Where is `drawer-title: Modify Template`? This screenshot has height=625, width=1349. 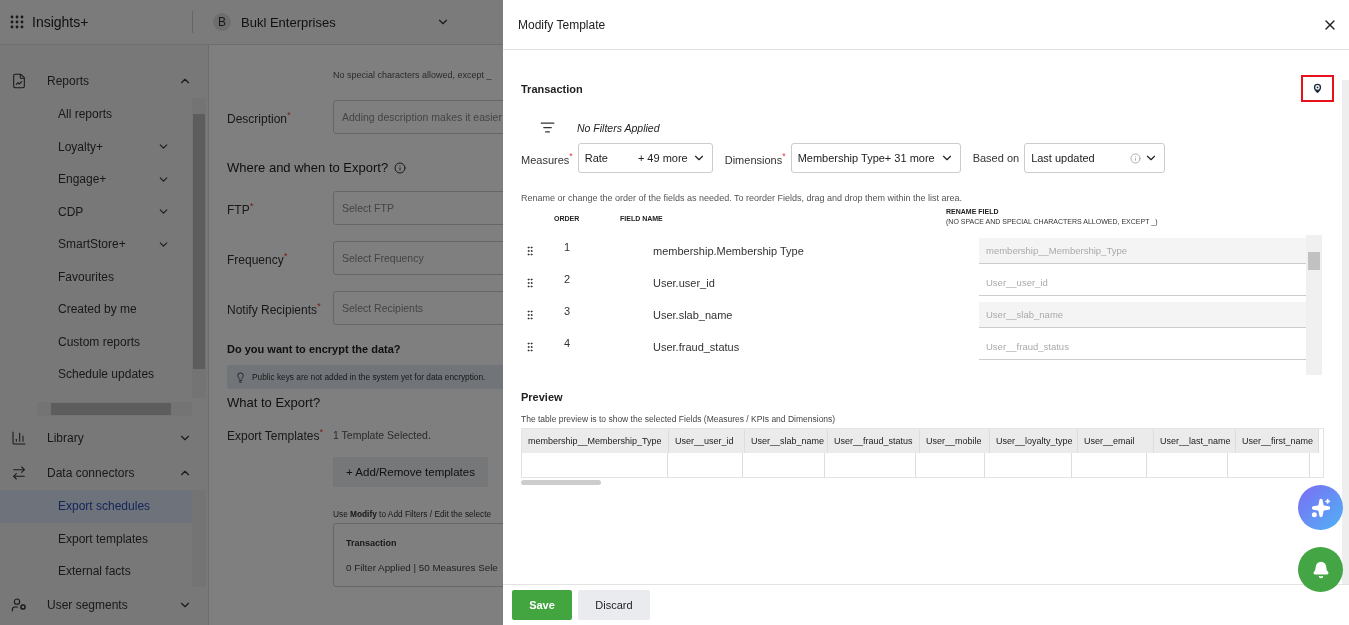 drawer-title: Modify Template is located at coordinates (562, 24).